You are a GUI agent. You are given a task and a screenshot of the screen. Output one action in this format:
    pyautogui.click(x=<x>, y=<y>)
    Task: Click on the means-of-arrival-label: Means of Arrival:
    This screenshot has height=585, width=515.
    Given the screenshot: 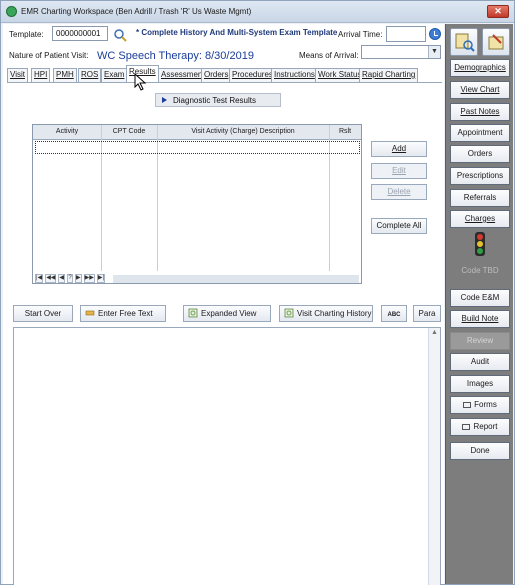 What is the action you would take?
    pyautogui.click(x=329, y=55)
    